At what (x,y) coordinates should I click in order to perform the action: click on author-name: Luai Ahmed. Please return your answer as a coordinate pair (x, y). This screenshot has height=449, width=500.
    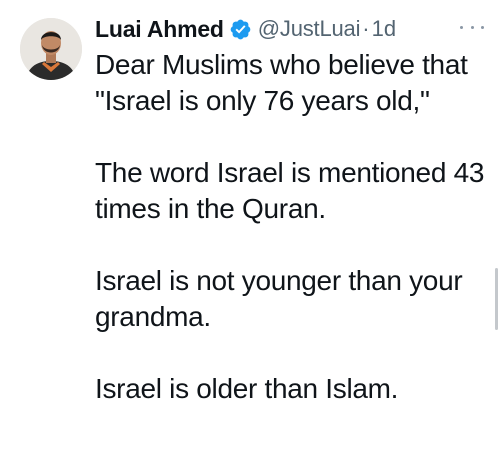
    Looking at the image, I should click on (159, 29).